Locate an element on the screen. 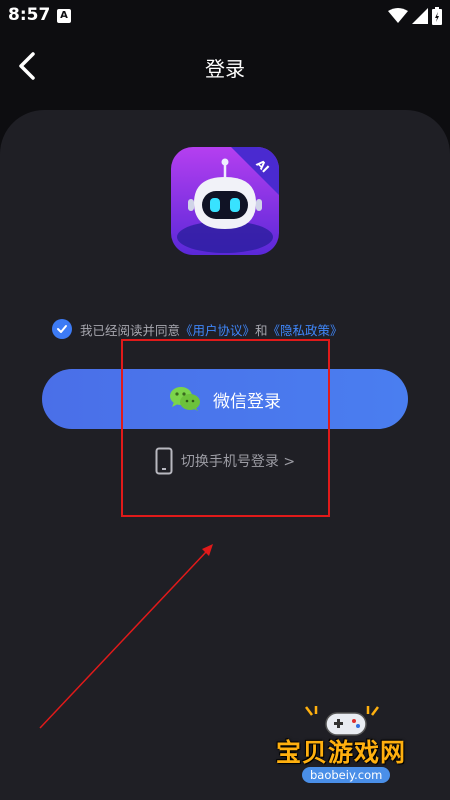  signal-icon is located at coordinates (420, 16).